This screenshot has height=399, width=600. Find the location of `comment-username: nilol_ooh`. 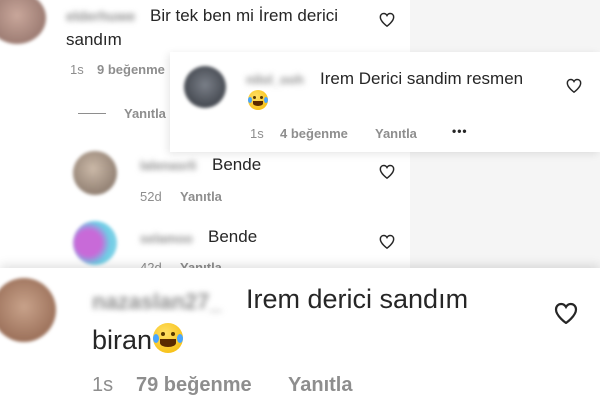

comment-username: nilol_ooh is located at coordinates (275, 79).